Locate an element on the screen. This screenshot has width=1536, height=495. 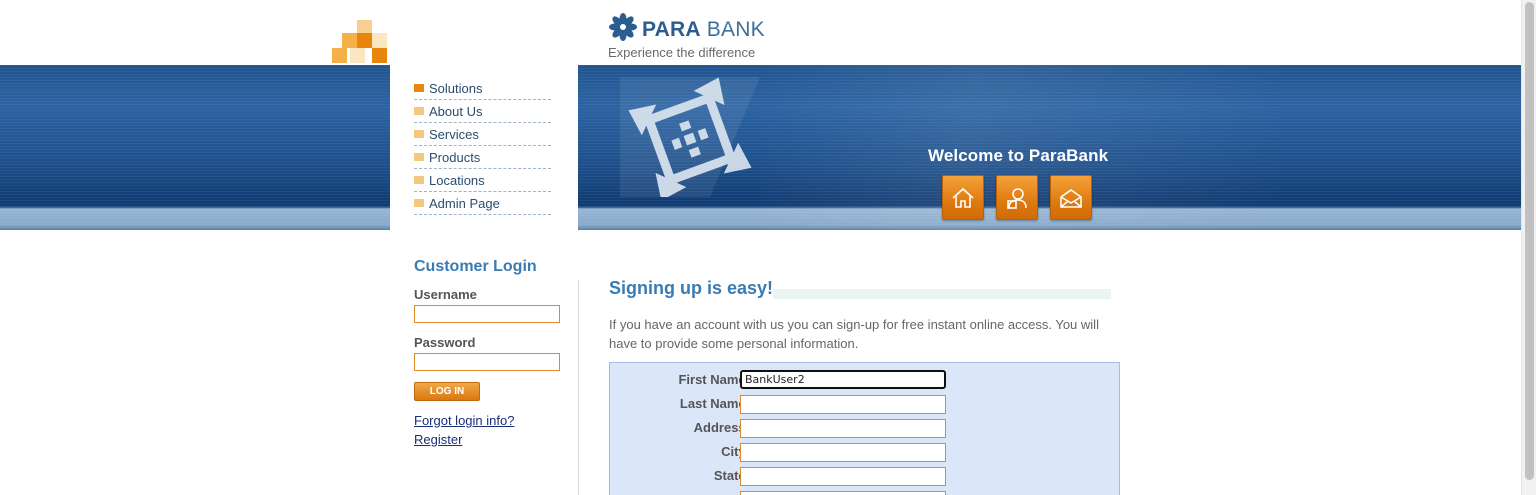
menu-item-label: Solutions is located at coordinates (455, 88).